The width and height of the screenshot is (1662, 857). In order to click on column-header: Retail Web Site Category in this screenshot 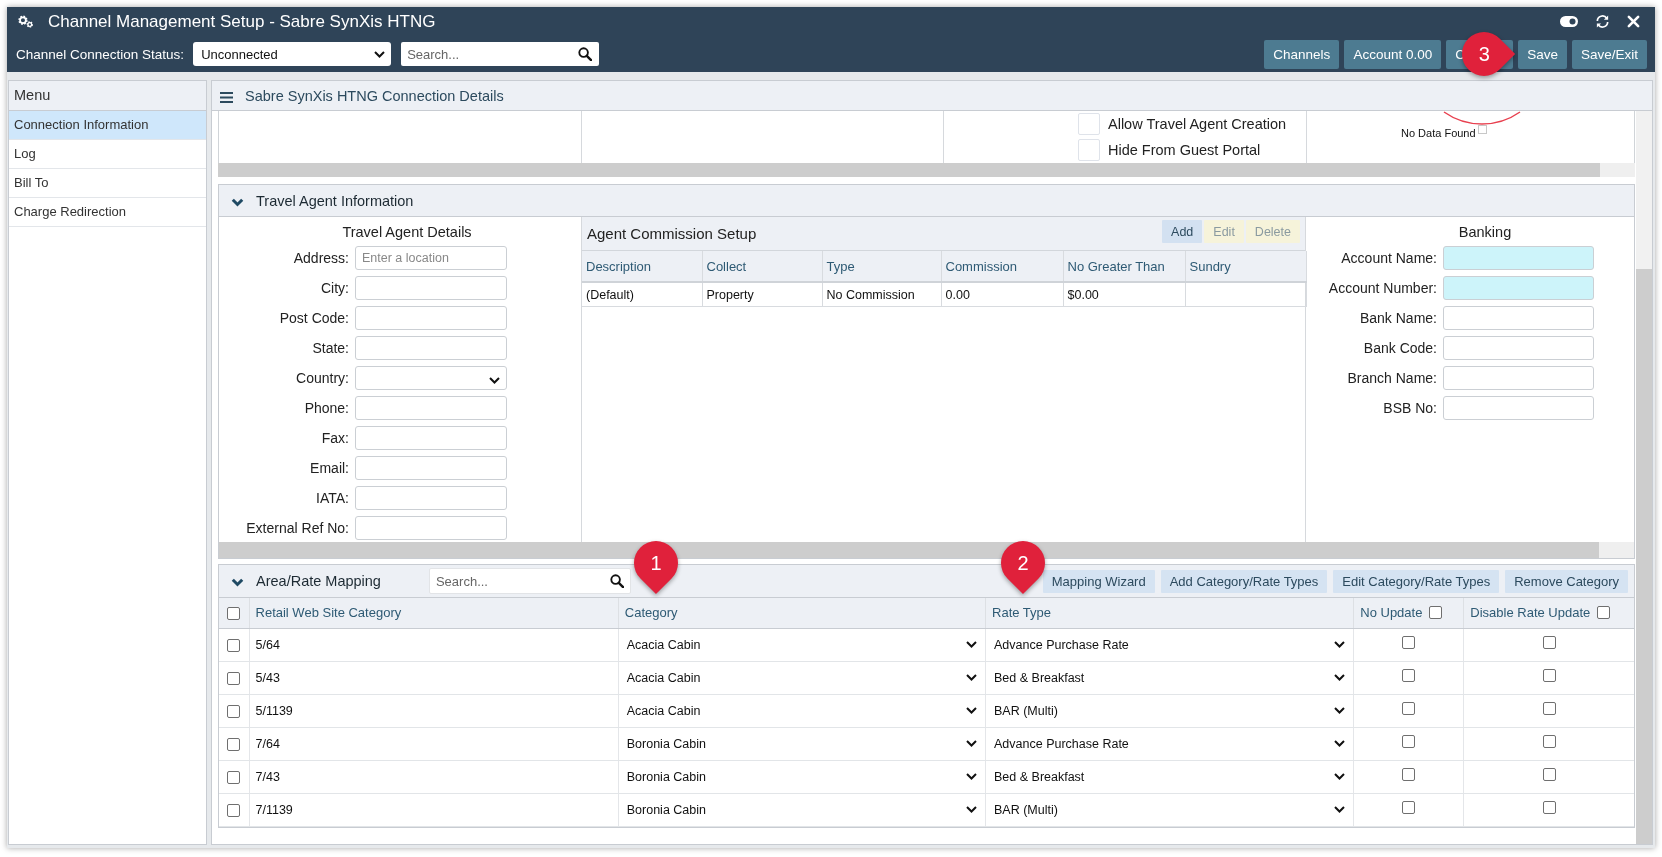, I will do `click(328, 613)`.